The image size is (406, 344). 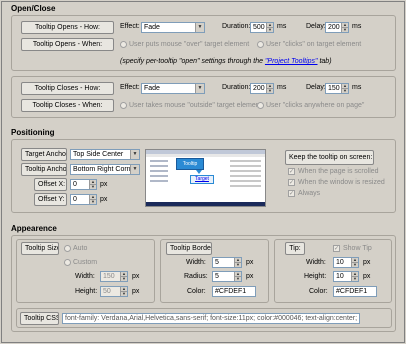 I want to click on tip-height-unit: px, so click(x=367, y=276).